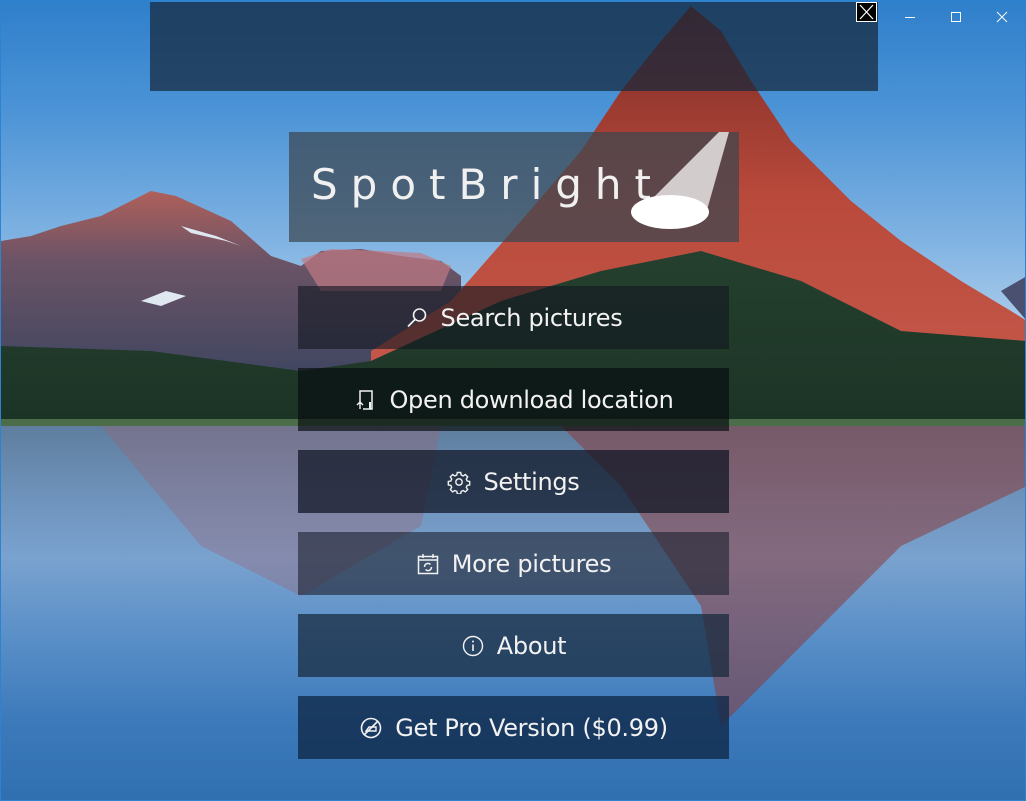  Describe the element at coordinates (531, 399) in the screenshot. I see `open-download-location-label: Open download location` at that location.